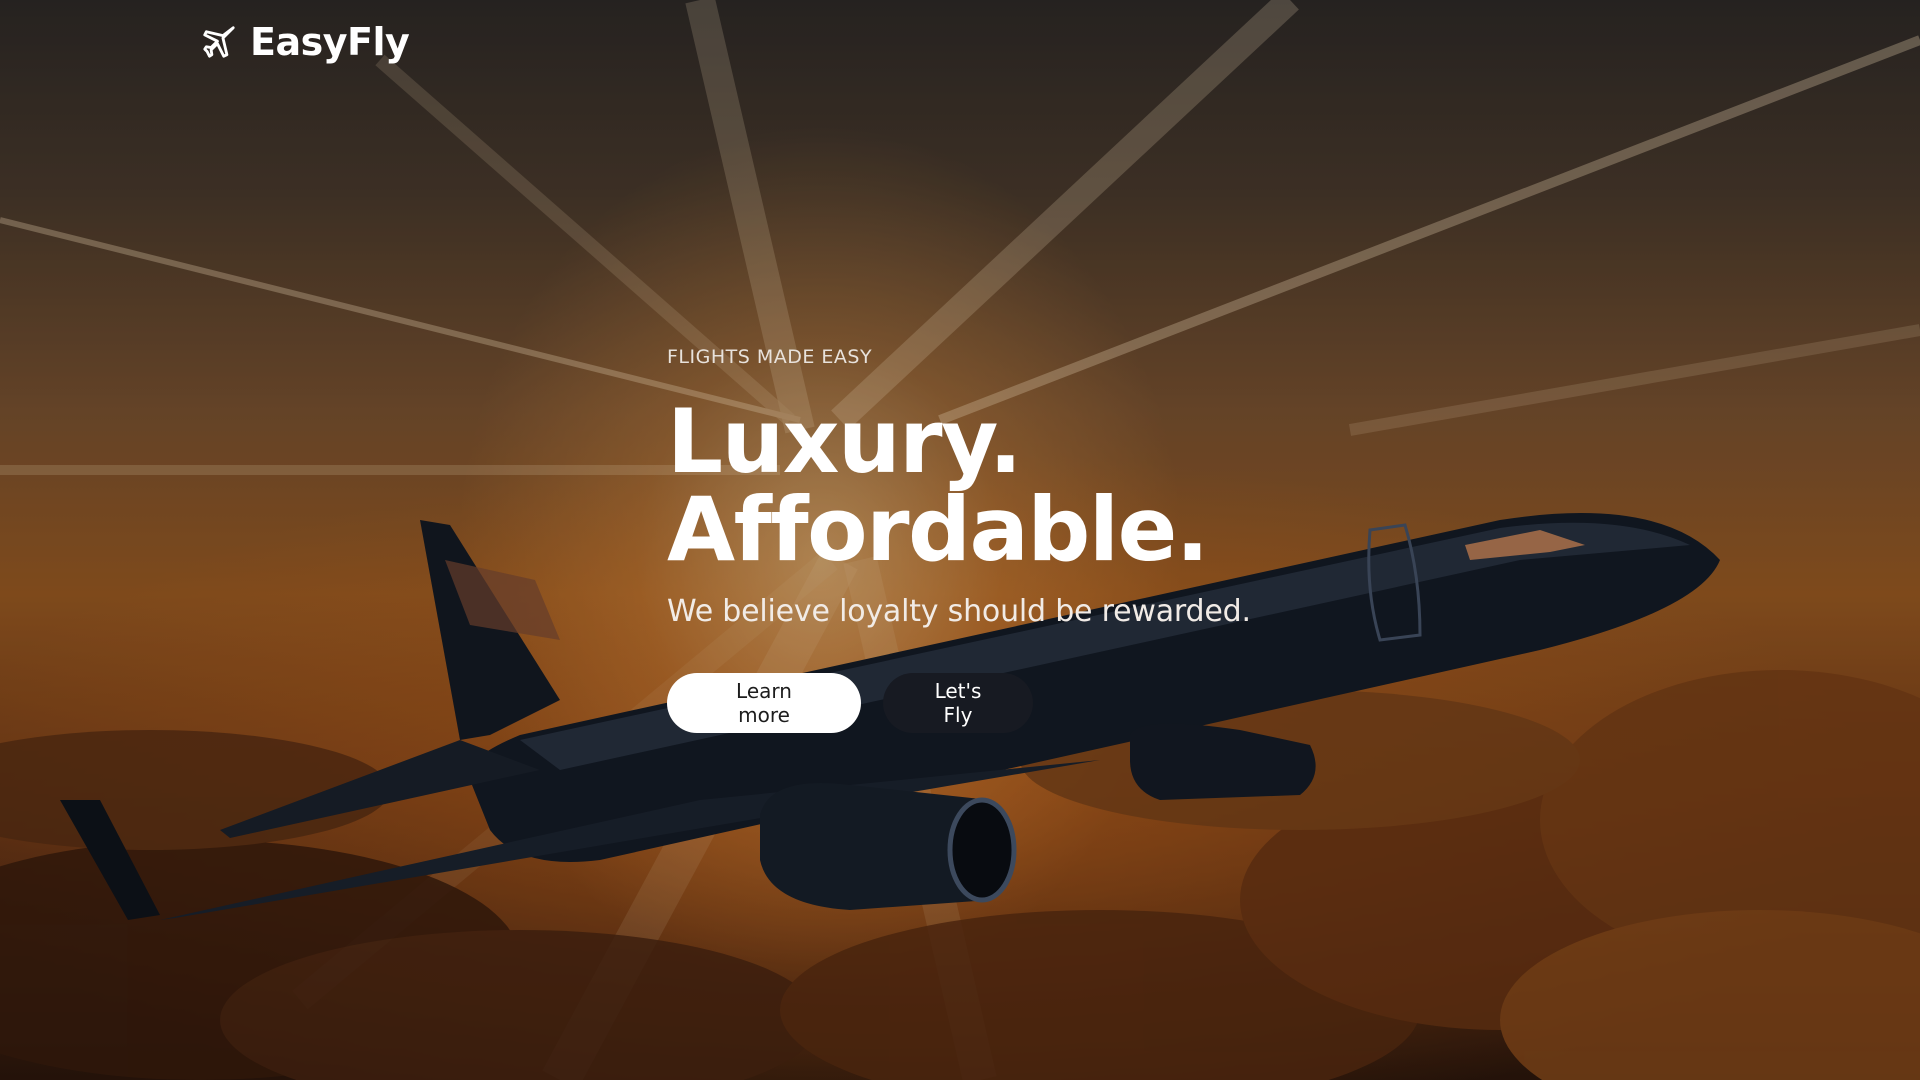 The width and height of the screenshot is (1920, 1080). Describe the element at coordinates (958, 703) in the screenshot. I see `lets-fly-button: Let's Fly` at that location.